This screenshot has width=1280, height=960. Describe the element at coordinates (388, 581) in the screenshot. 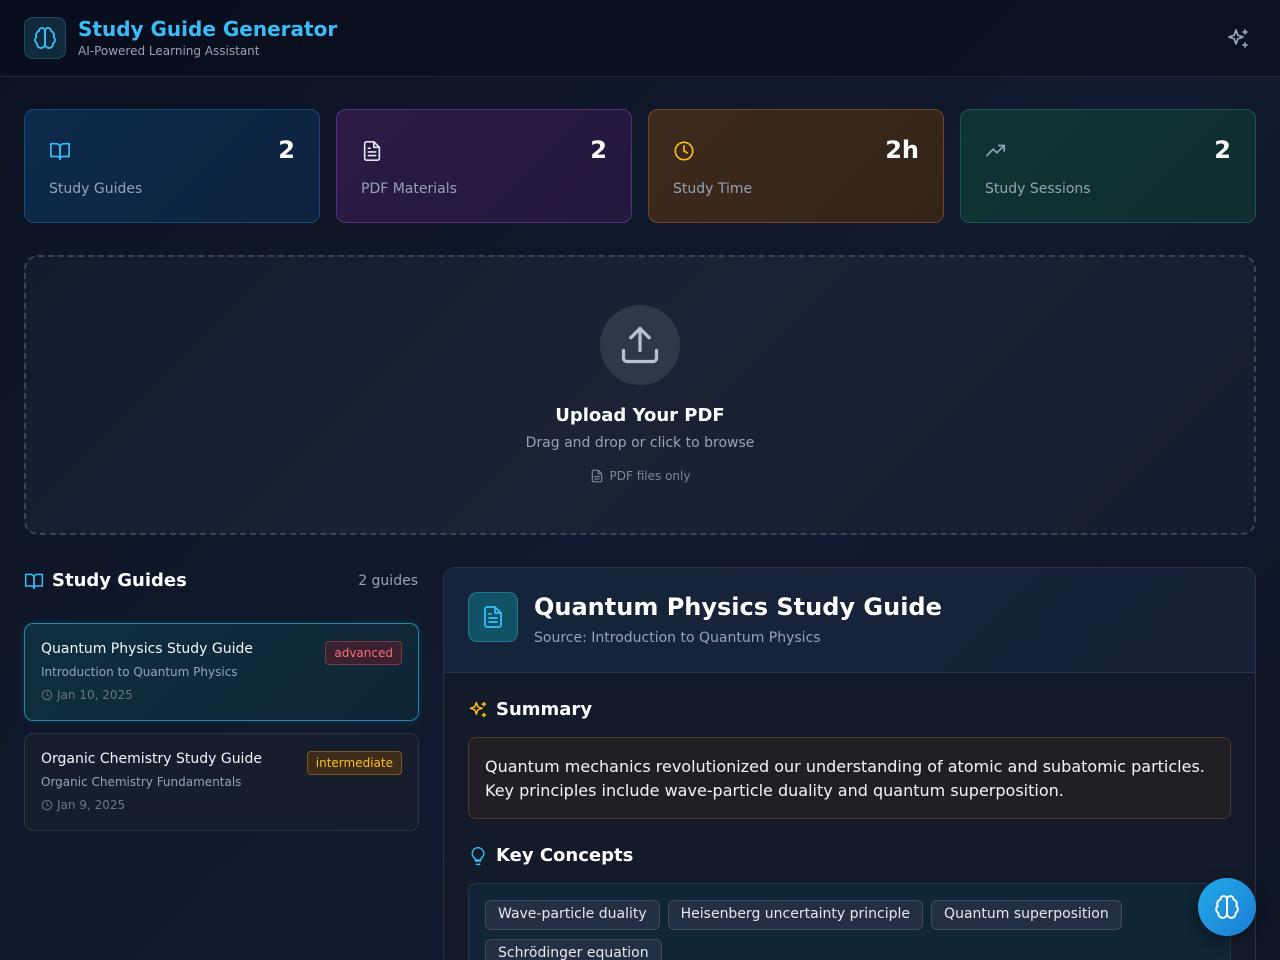

I see `guides-count: 2 guides` at that location.